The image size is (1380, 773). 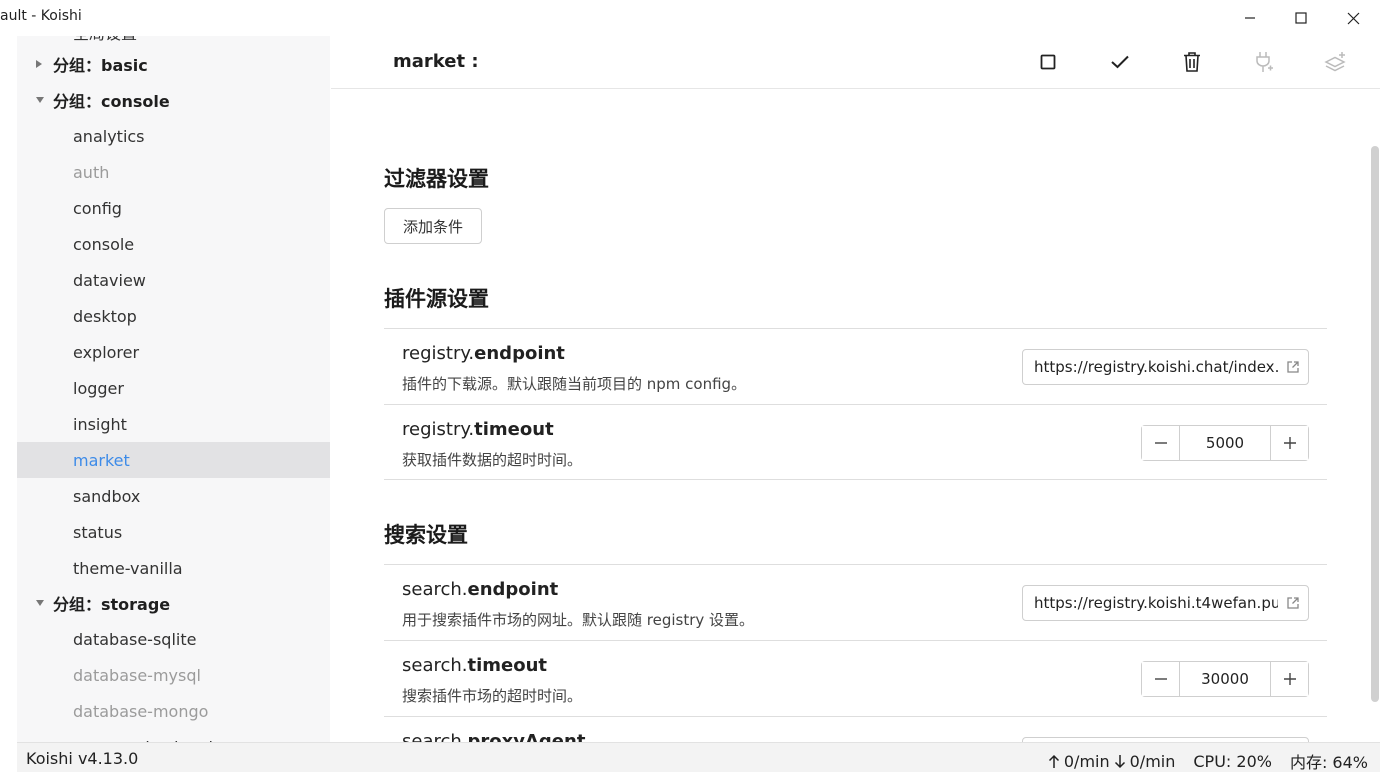 What do you see at coordinates (1375, 424) in the screenshot?
I see `scrollbar` at bounding box center [1375, 424].